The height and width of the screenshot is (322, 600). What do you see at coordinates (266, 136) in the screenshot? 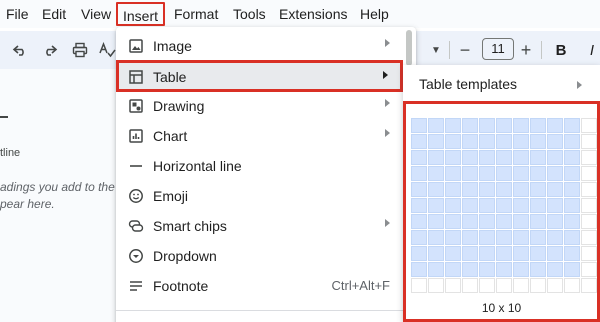
I see `menu-item-chart: Chart` at bounding box center [266, 136].